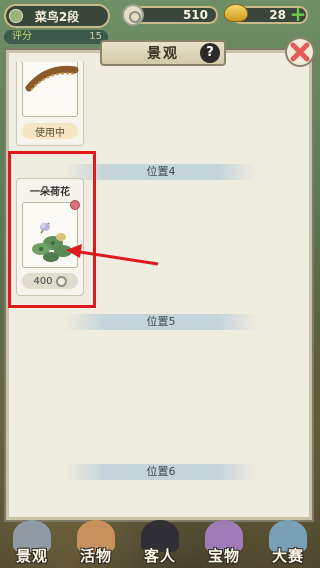 The height and width of the screenshot is (568, 320). I want to click on rank-icon, so click(16, 16).